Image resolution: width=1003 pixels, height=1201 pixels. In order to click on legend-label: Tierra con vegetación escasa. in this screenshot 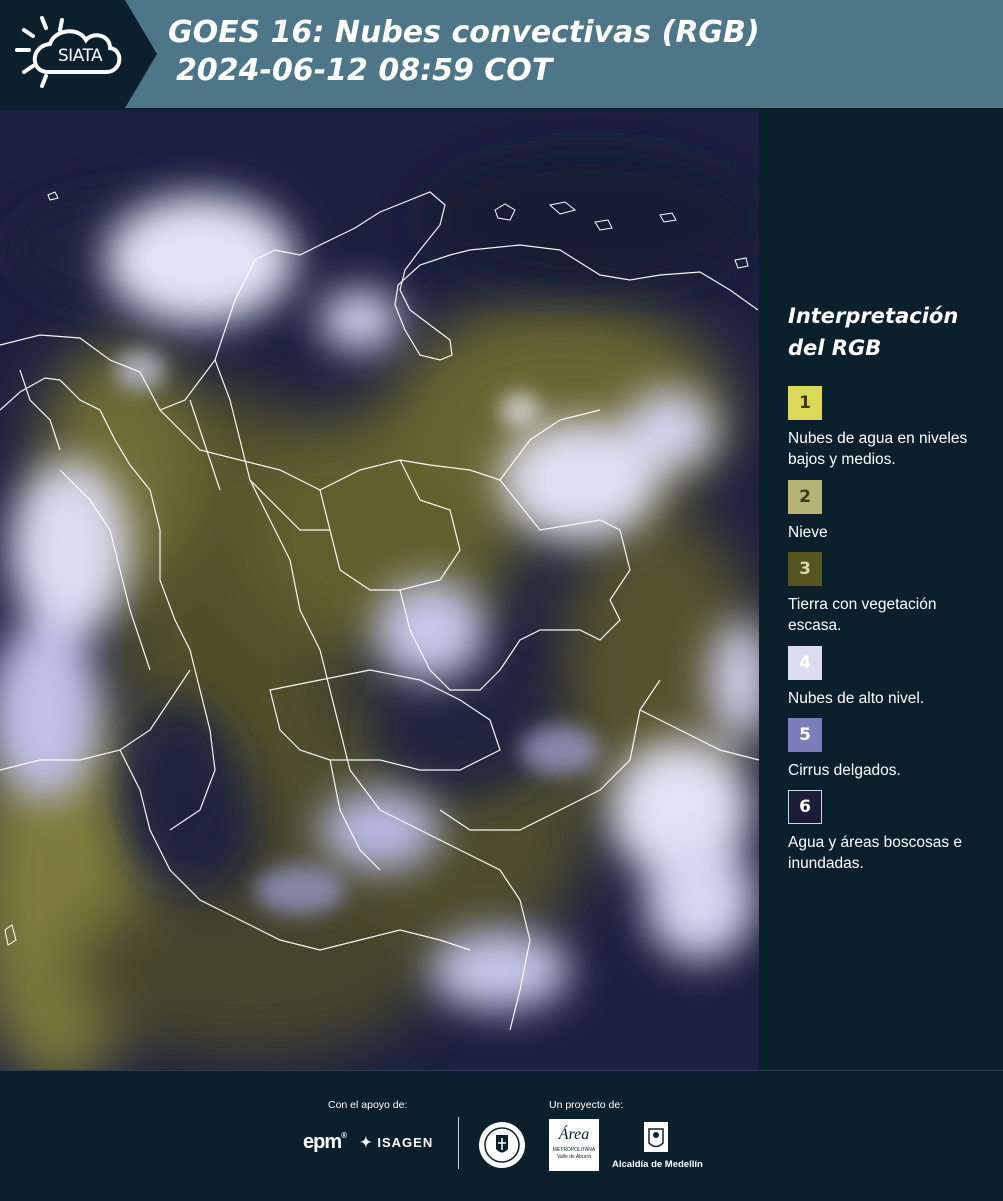, I will do `click(862, 615)`.